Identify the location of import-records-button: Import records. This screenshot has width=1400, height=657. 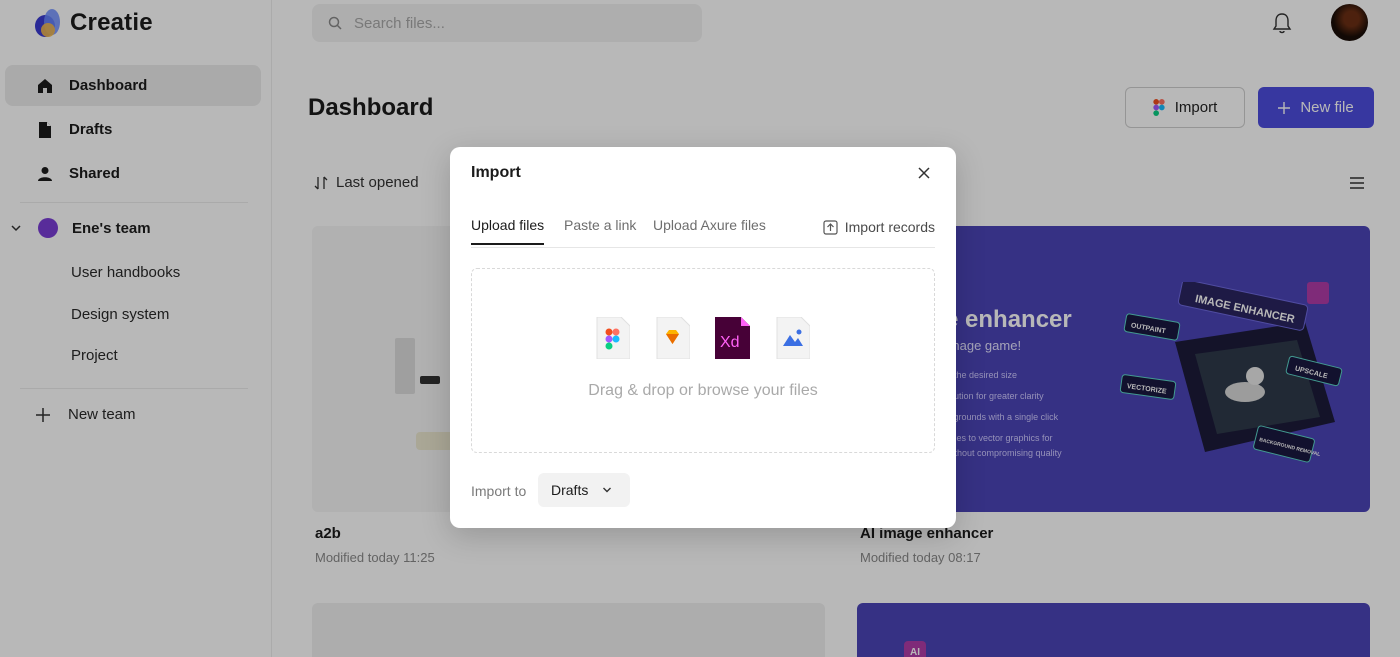
(879, 227).